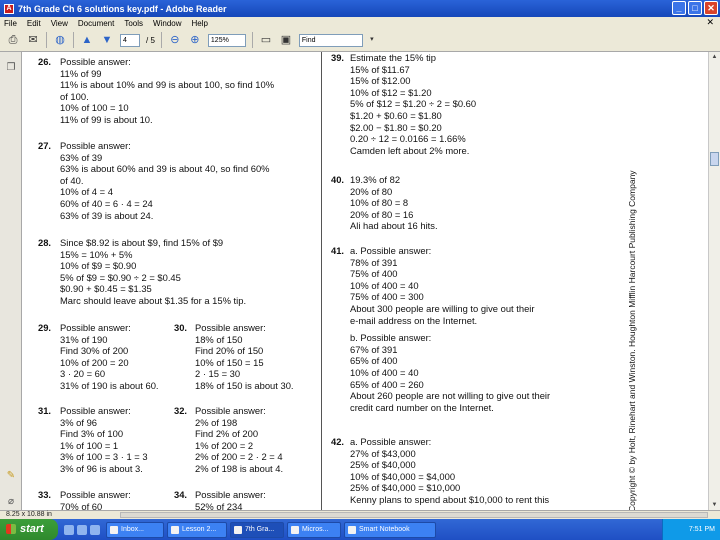 This screenshot has height=540, width=720. Describe the element at coordinates (45, 61) in the screenshot. I see `problem-number: 26.` at that location.